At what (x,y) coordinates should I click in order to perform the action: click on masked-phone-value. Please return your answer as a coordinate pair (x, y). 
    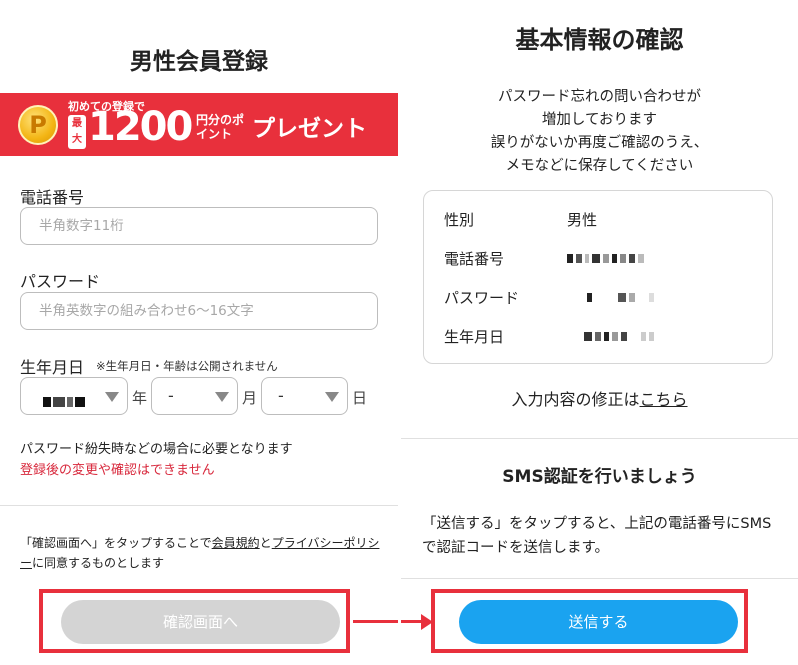
    Looking at the image, I should click on (607, 258).